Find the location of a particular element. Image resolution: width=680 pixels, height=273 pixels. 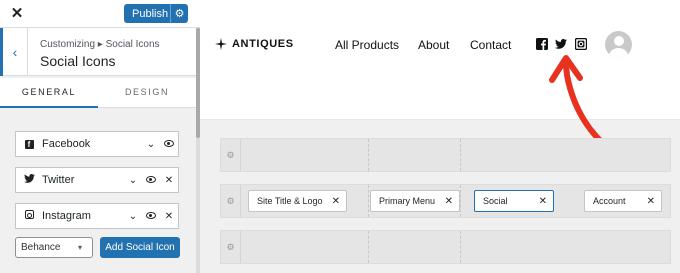

social-item-label: Instagram is located at coordinates (66, 216).